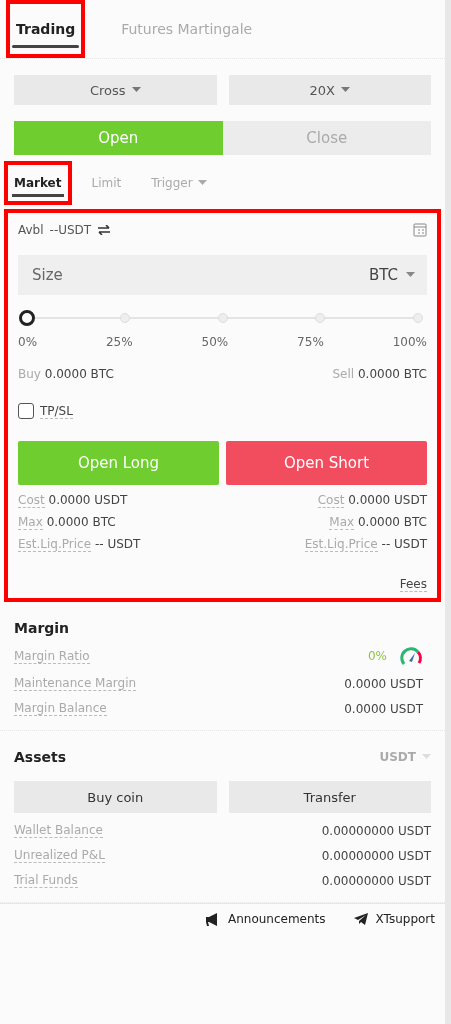  Describe the element at coordinates (58, 830) in the screenshot. I see `row-label: Wallet Balance` at that location.